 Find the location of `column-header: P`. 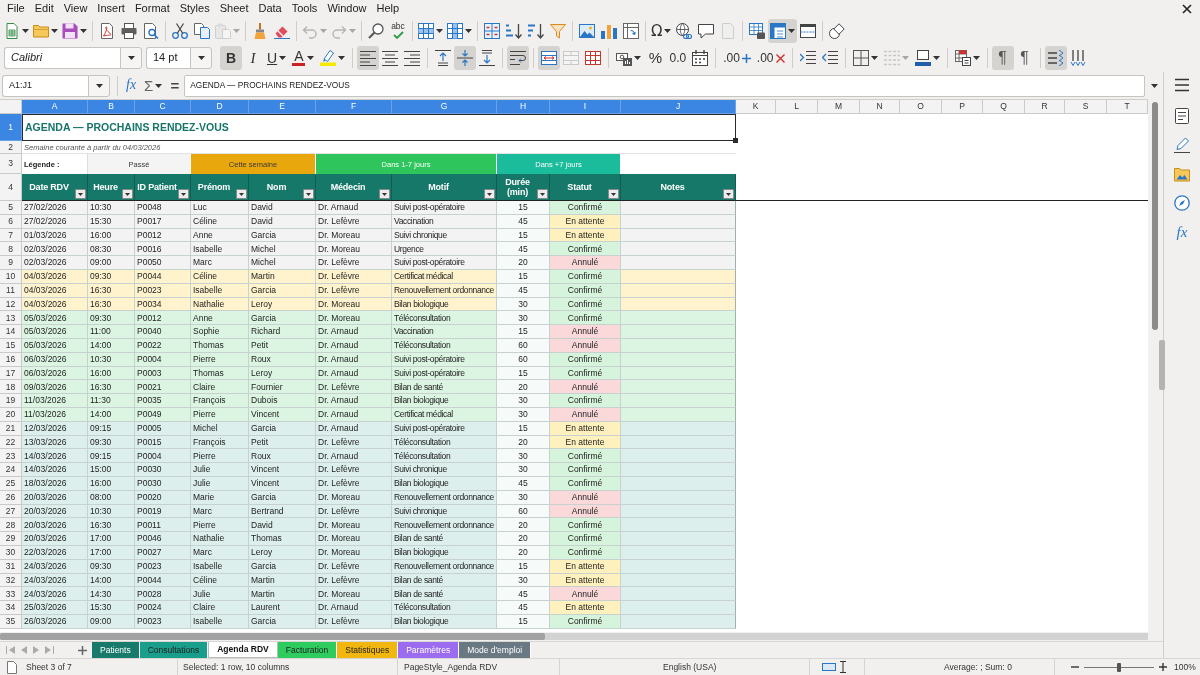

column-header: P is located at coordinates (962, 107).